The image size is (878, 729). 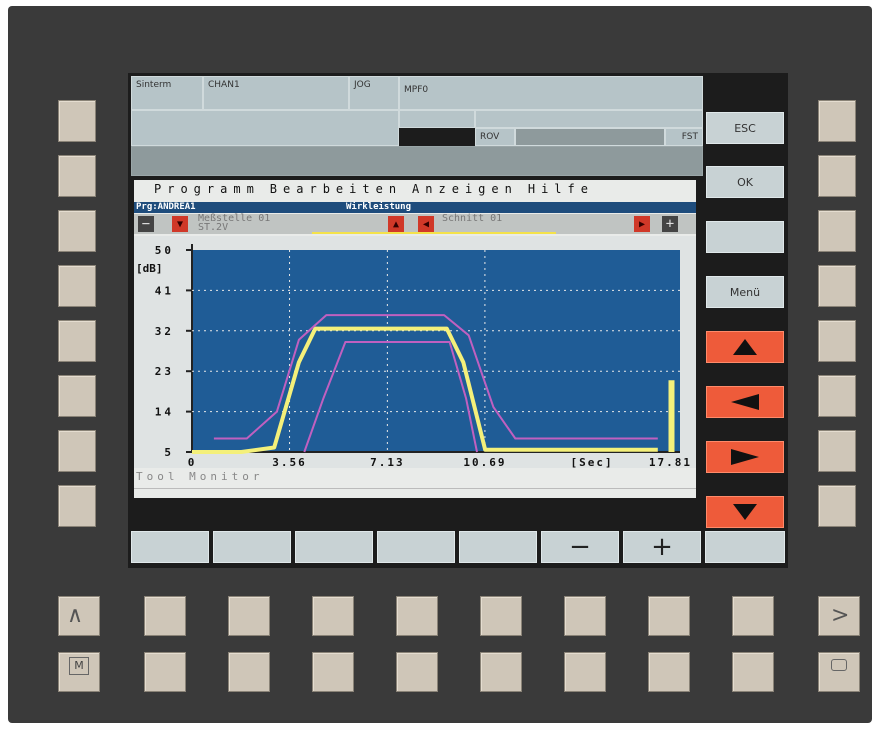 What do you see at coordinates (437, 119) in the screenshot?
I see `header-row2-mid` at bounding box center [437, 119].